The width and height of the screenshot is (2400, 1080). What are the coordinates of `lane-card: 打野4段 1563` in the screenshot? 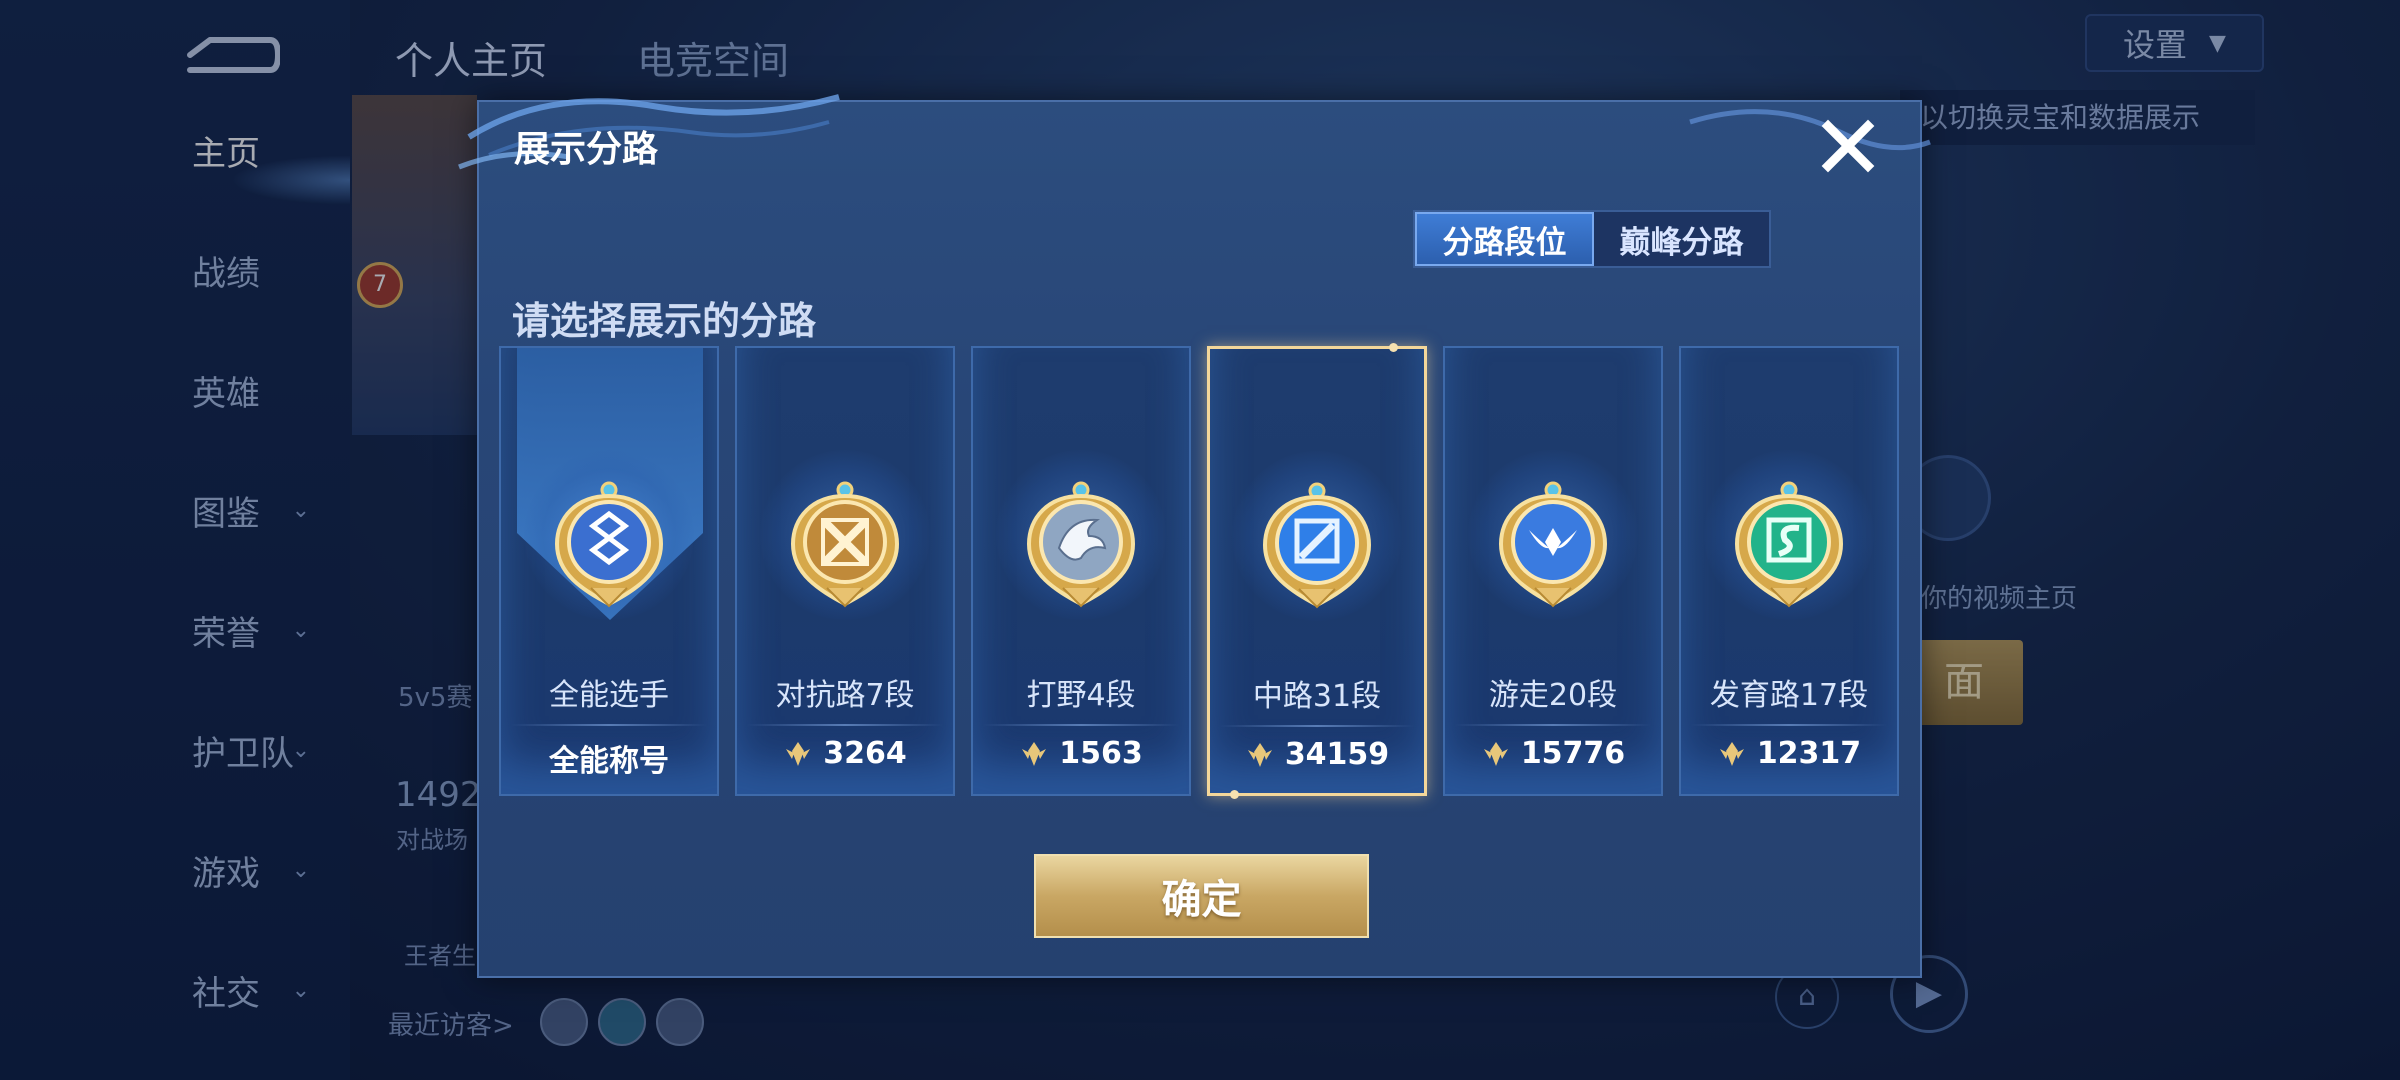 It's located at (1081, 571).